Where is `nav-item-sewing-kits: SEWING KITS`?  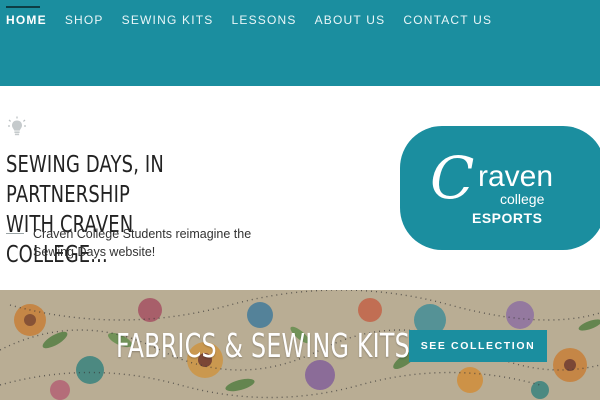 nav-item-sewing-kits: SEWING KITS is located at coordinates (168, 20).